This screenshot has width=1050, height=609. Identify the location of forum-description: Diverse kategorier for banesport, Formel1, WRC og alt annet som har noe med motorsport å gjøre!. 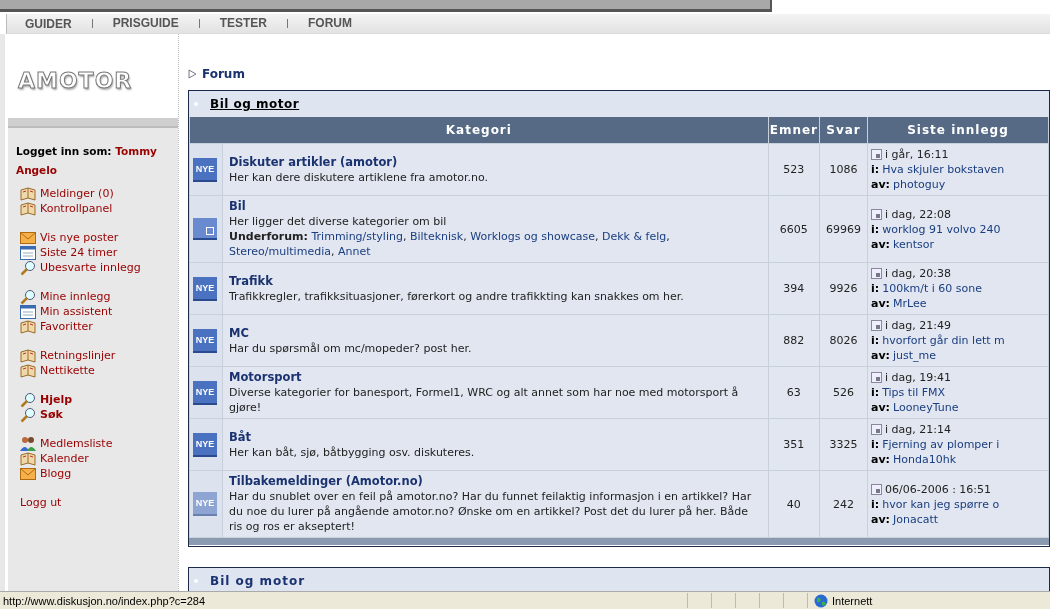
(484, 400).